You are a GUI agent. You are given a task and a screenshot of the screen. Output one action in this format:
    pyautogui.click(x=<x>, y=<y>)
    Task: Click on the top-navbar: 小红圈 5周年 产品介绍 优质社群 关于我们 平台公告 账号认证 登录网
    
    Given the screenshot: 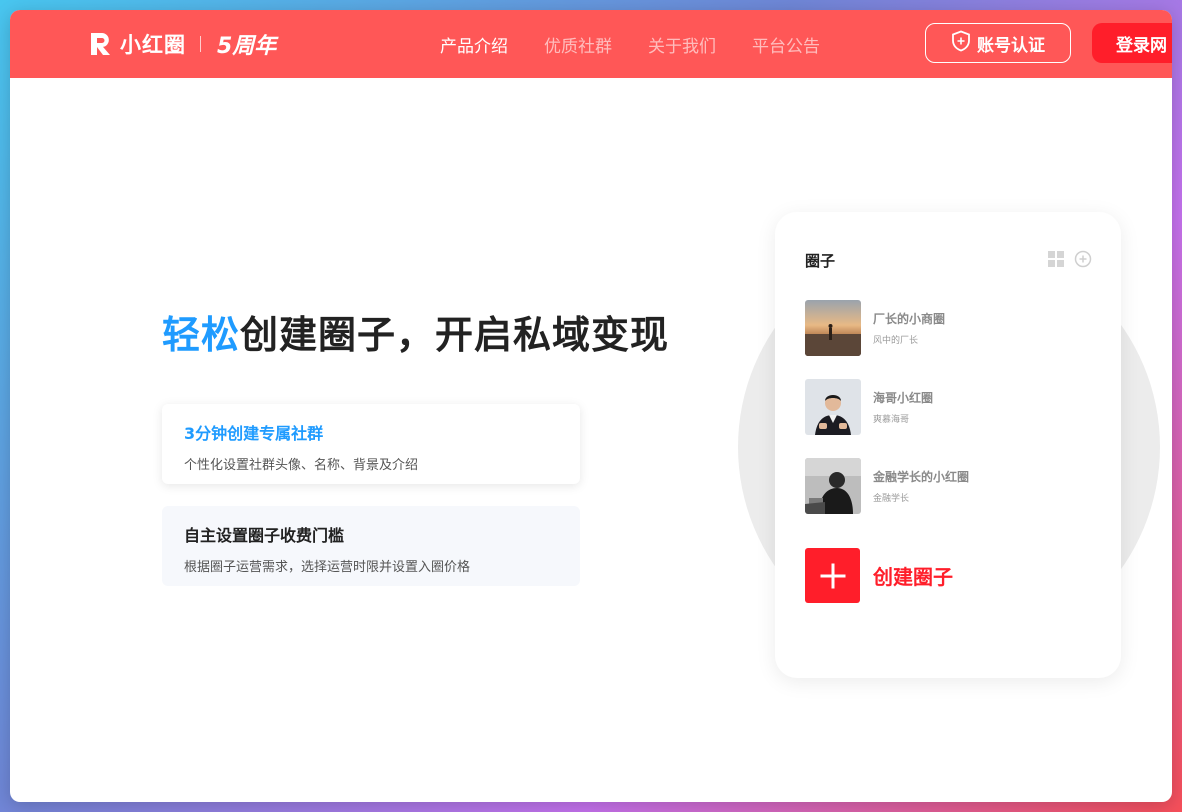 What is the action you would take?
    pyautogui.click(x=591, y=44)
    